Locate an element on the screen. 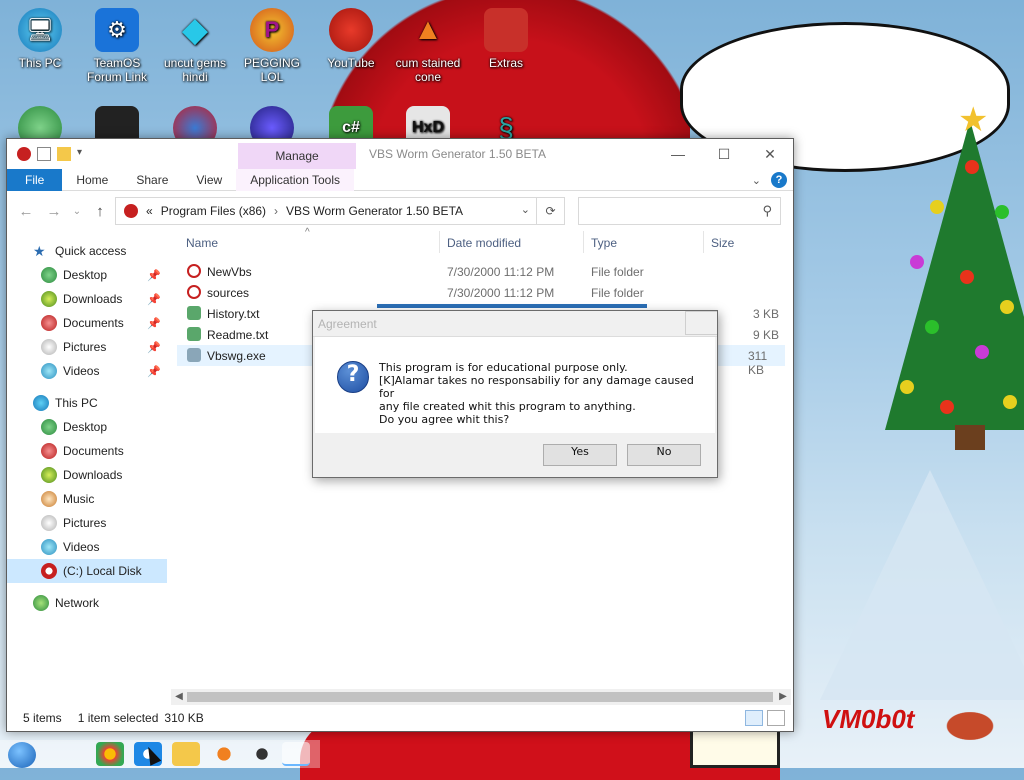 Image resolution: width=1024 pixels, height=780 pixels. chevron-down-icon: ⌄ is located at coordinates (525, 209).